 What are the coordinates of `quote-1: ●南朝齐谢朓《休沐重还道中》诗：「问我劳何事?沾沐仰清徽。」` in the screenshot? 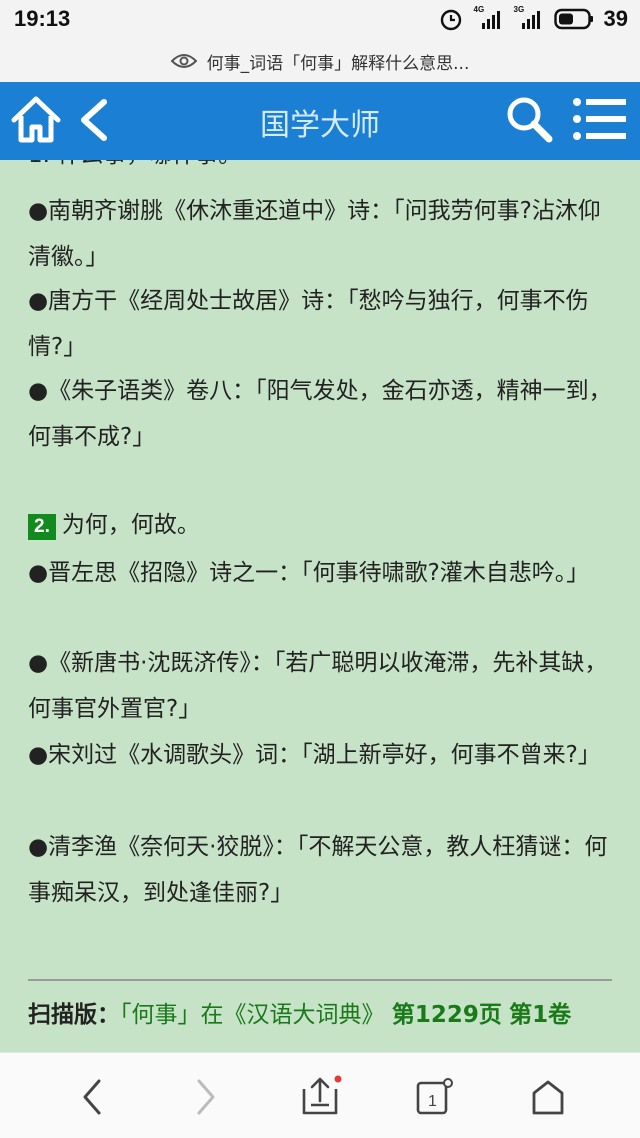 It's located at (314, 234).